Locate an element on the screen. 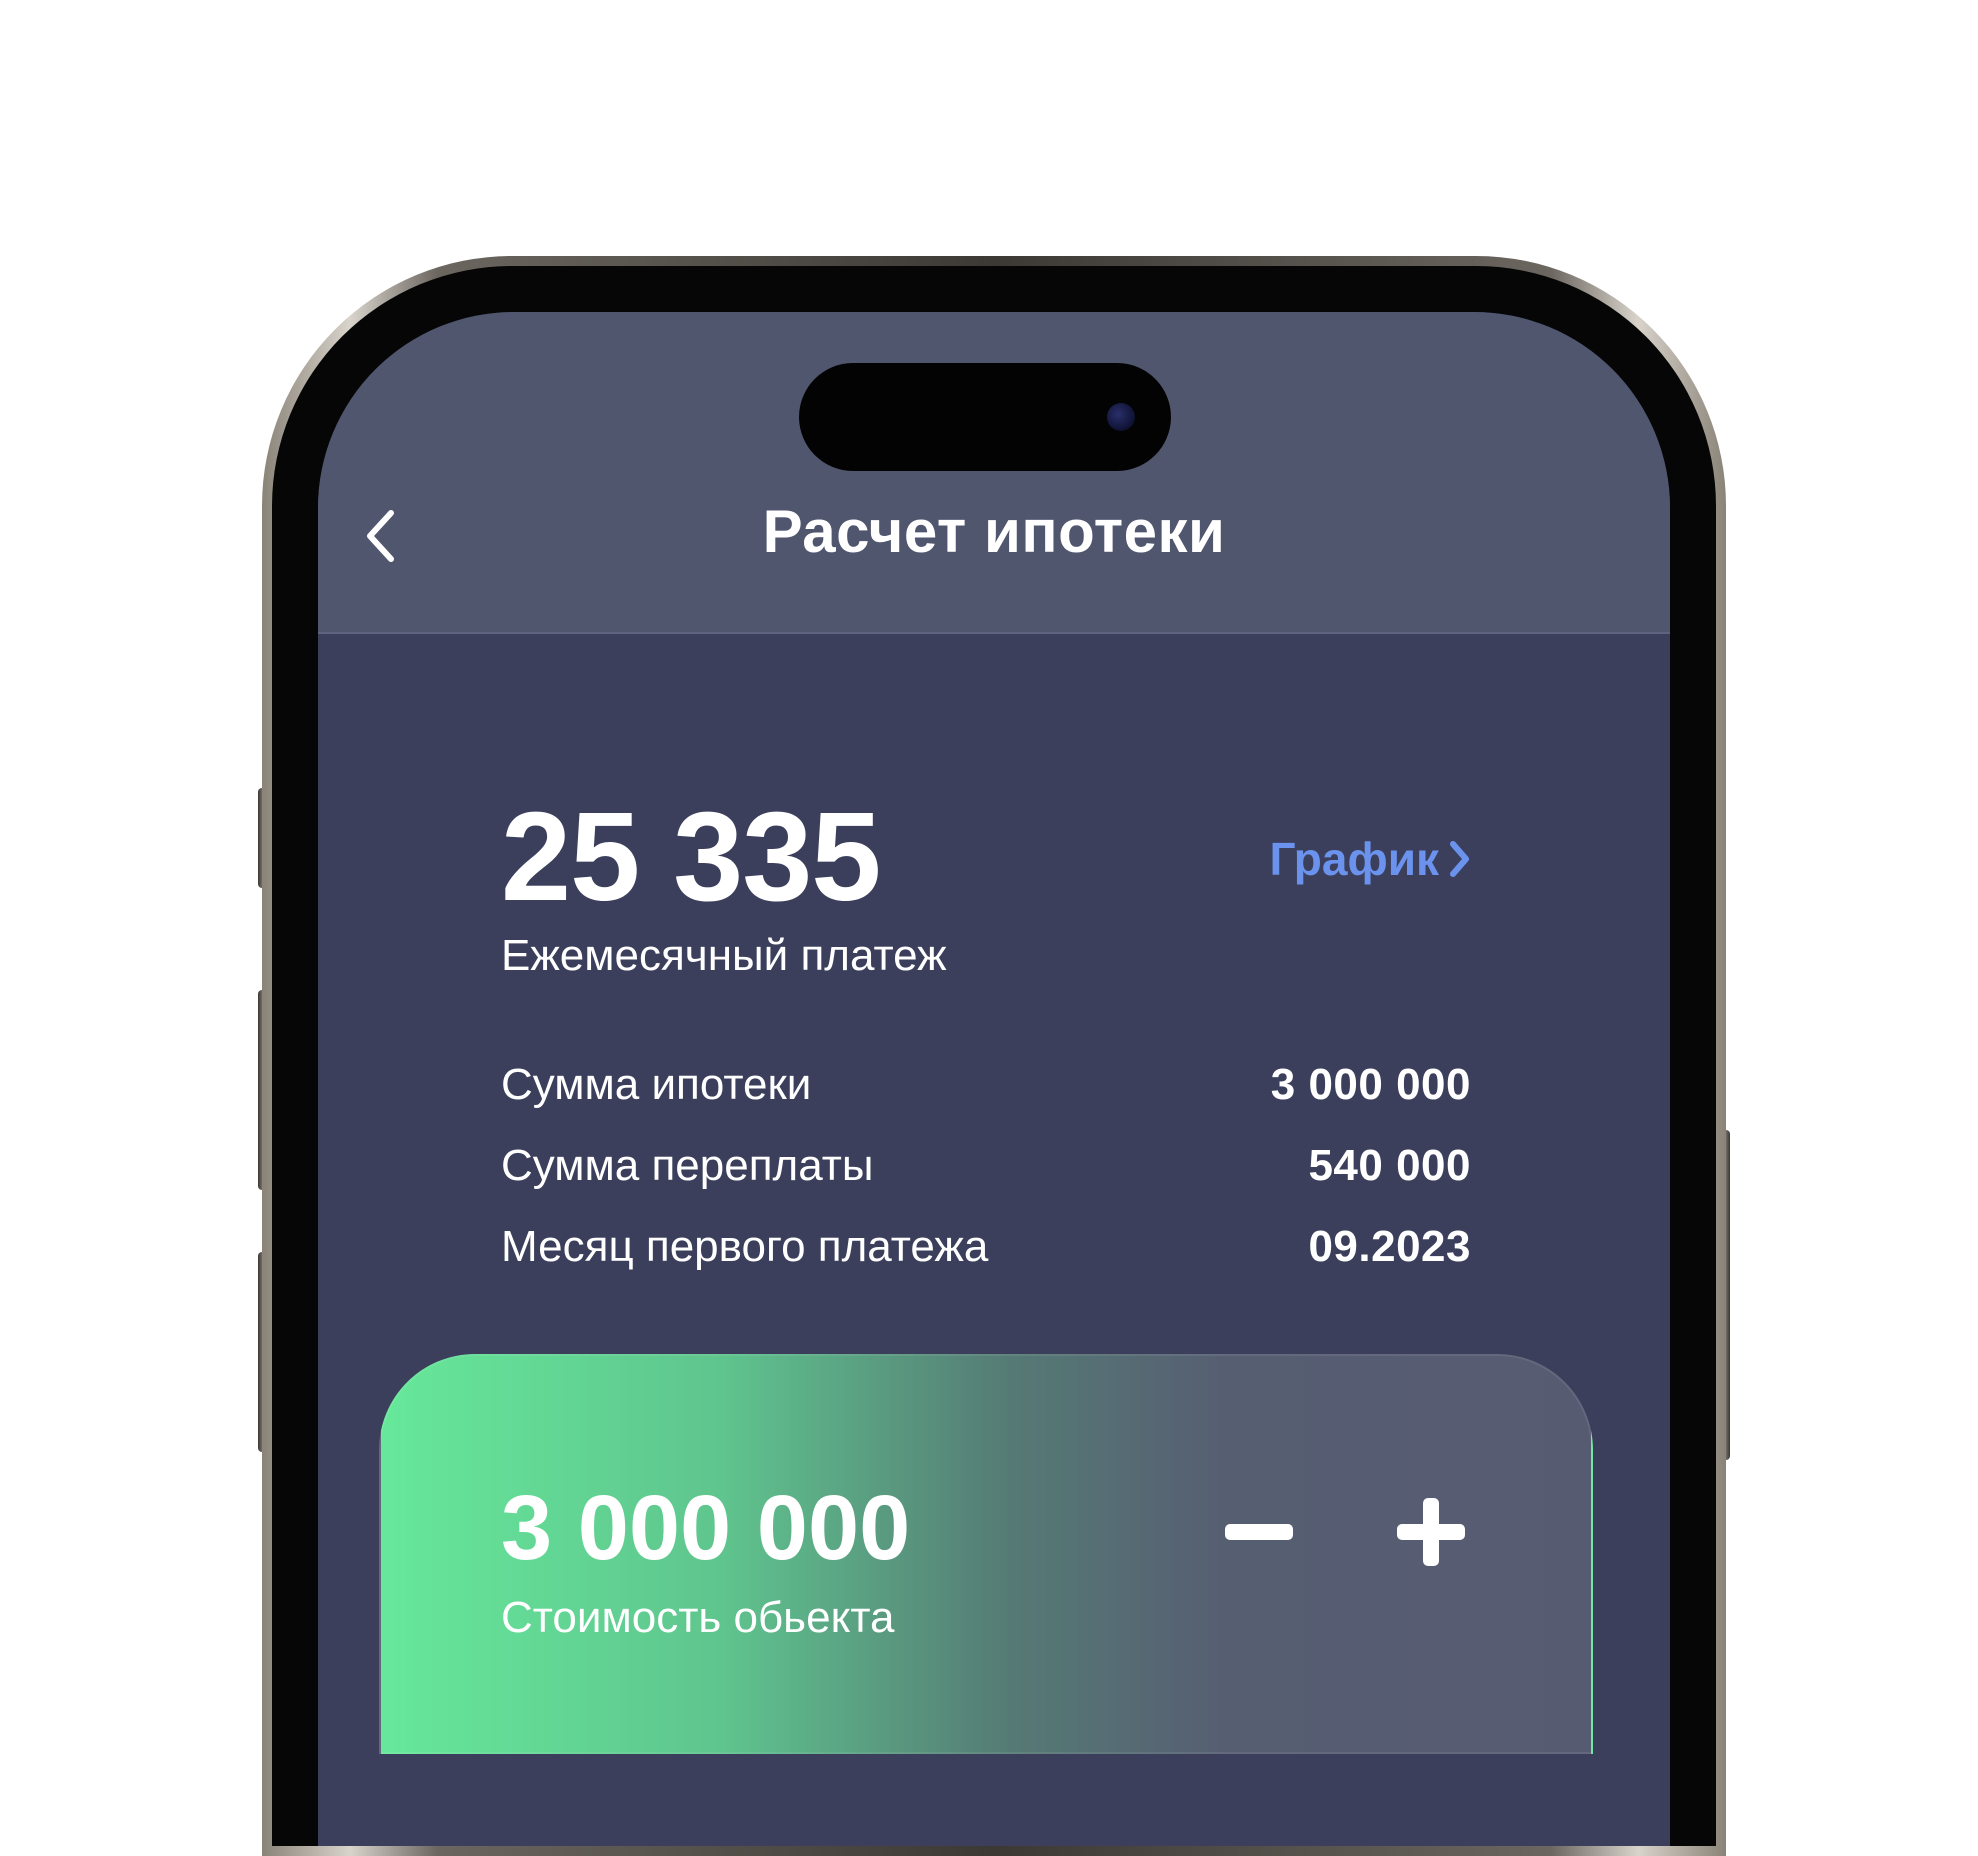  stat-value: 09.2023 is located at coordinates (1389, 1246).